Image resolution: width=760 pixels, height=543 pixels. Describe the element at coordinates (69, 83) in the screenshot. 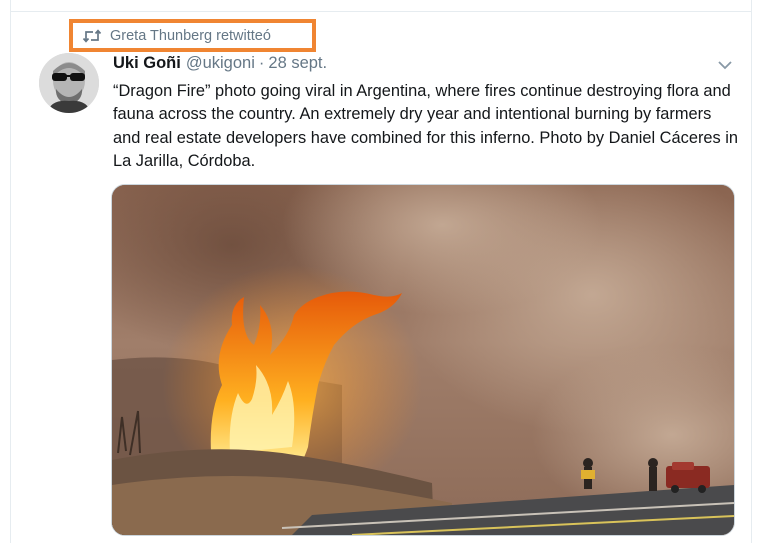

I see `avatar` at that location.